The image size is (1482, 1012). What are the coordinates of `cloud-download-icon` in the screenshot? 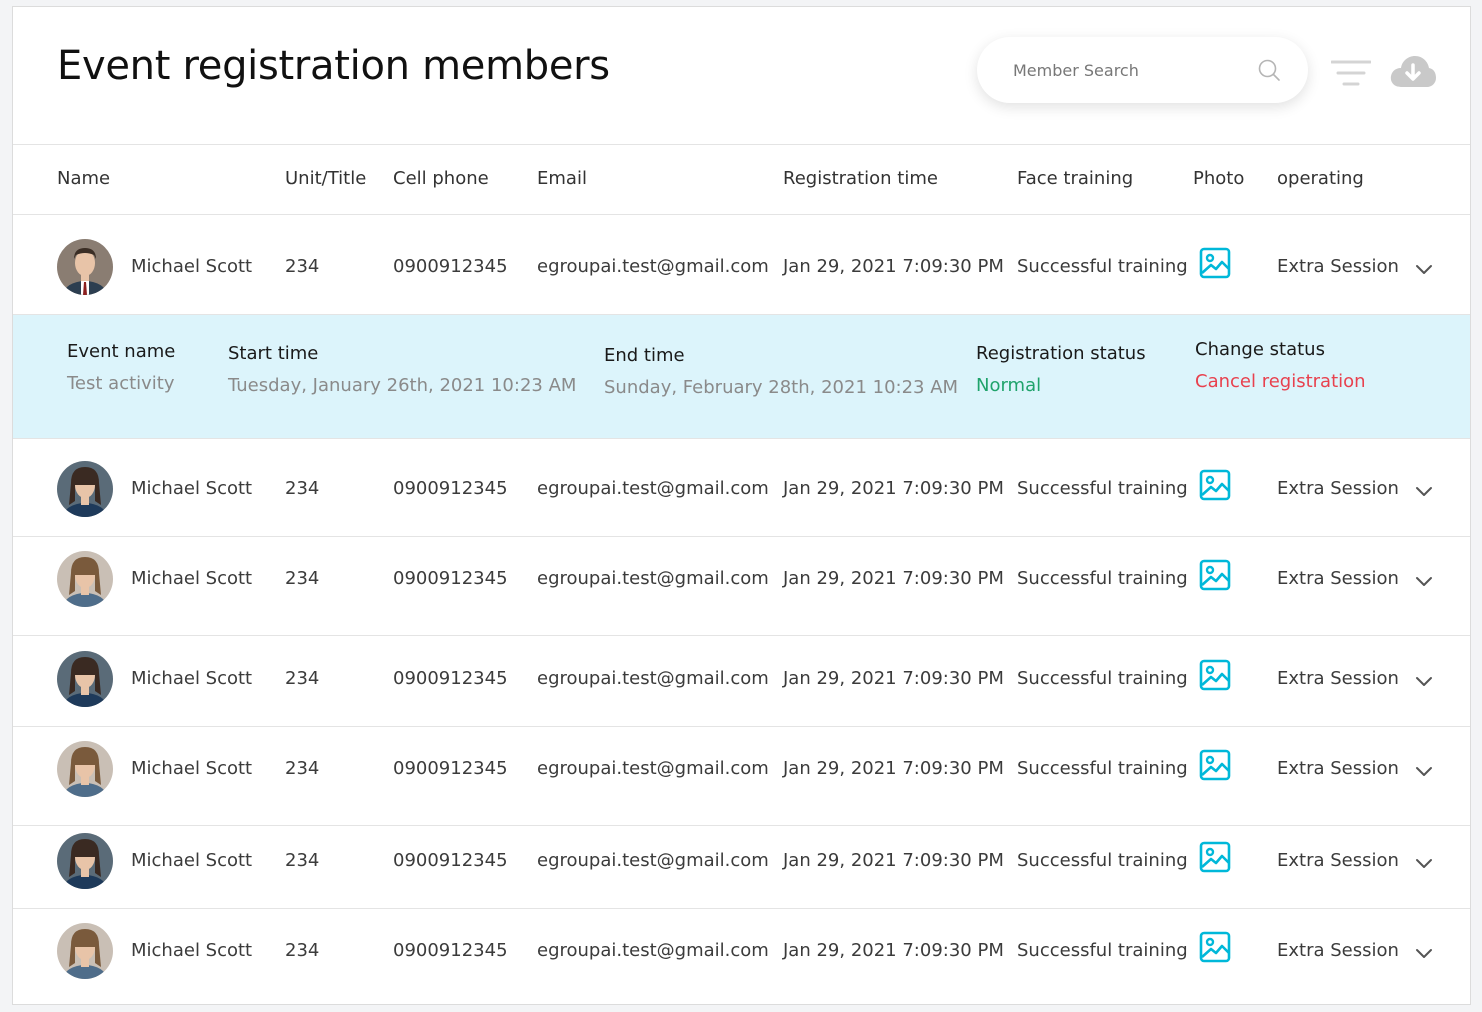 It's located at (1413, 72).